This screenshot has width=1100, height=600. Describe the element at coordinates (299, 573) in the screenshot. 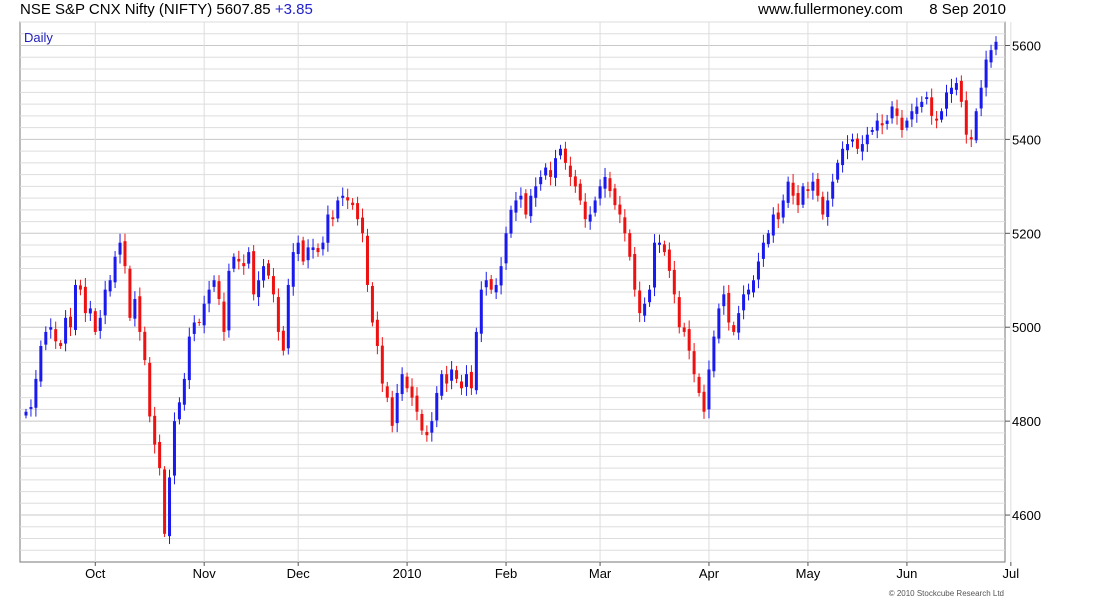

I see `x-tick-label: Dec` at that location.